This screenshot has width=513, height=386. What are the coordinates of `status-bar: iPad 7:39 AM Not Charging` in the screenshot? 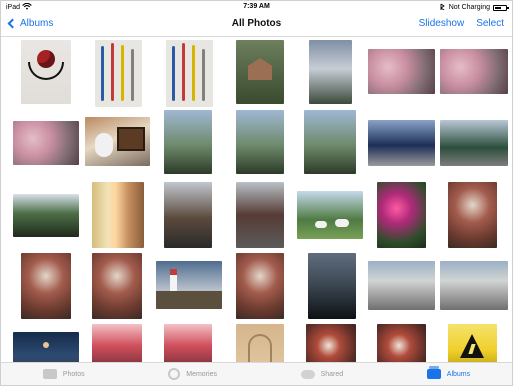 It's located at (256, 7).